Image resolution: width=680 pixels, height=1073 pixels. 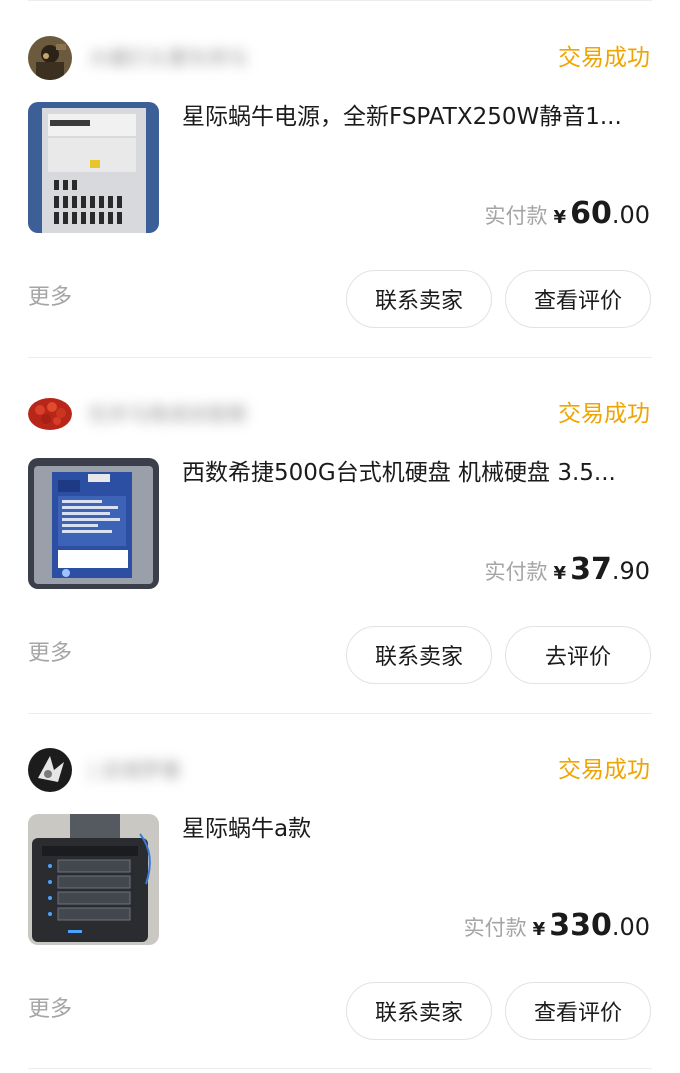 What do you see at coordinates (578, 655) in the screenshot?
I see `write-review-button: 去评价` at bounding box center [578, 655].